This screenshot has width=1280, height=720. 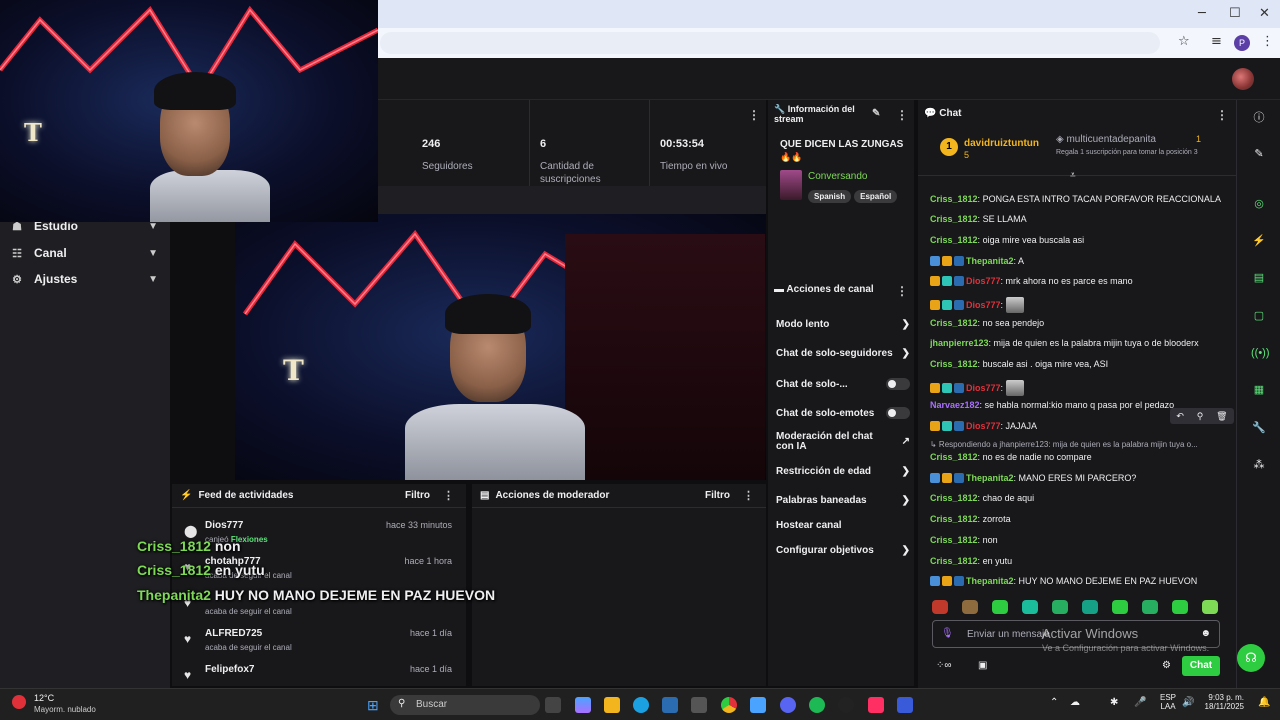 What do you see at coordinates (1080, 540) in the screenshot?
I see `chat-message: Criss_1812: non` at bounding box center [1080, 540].